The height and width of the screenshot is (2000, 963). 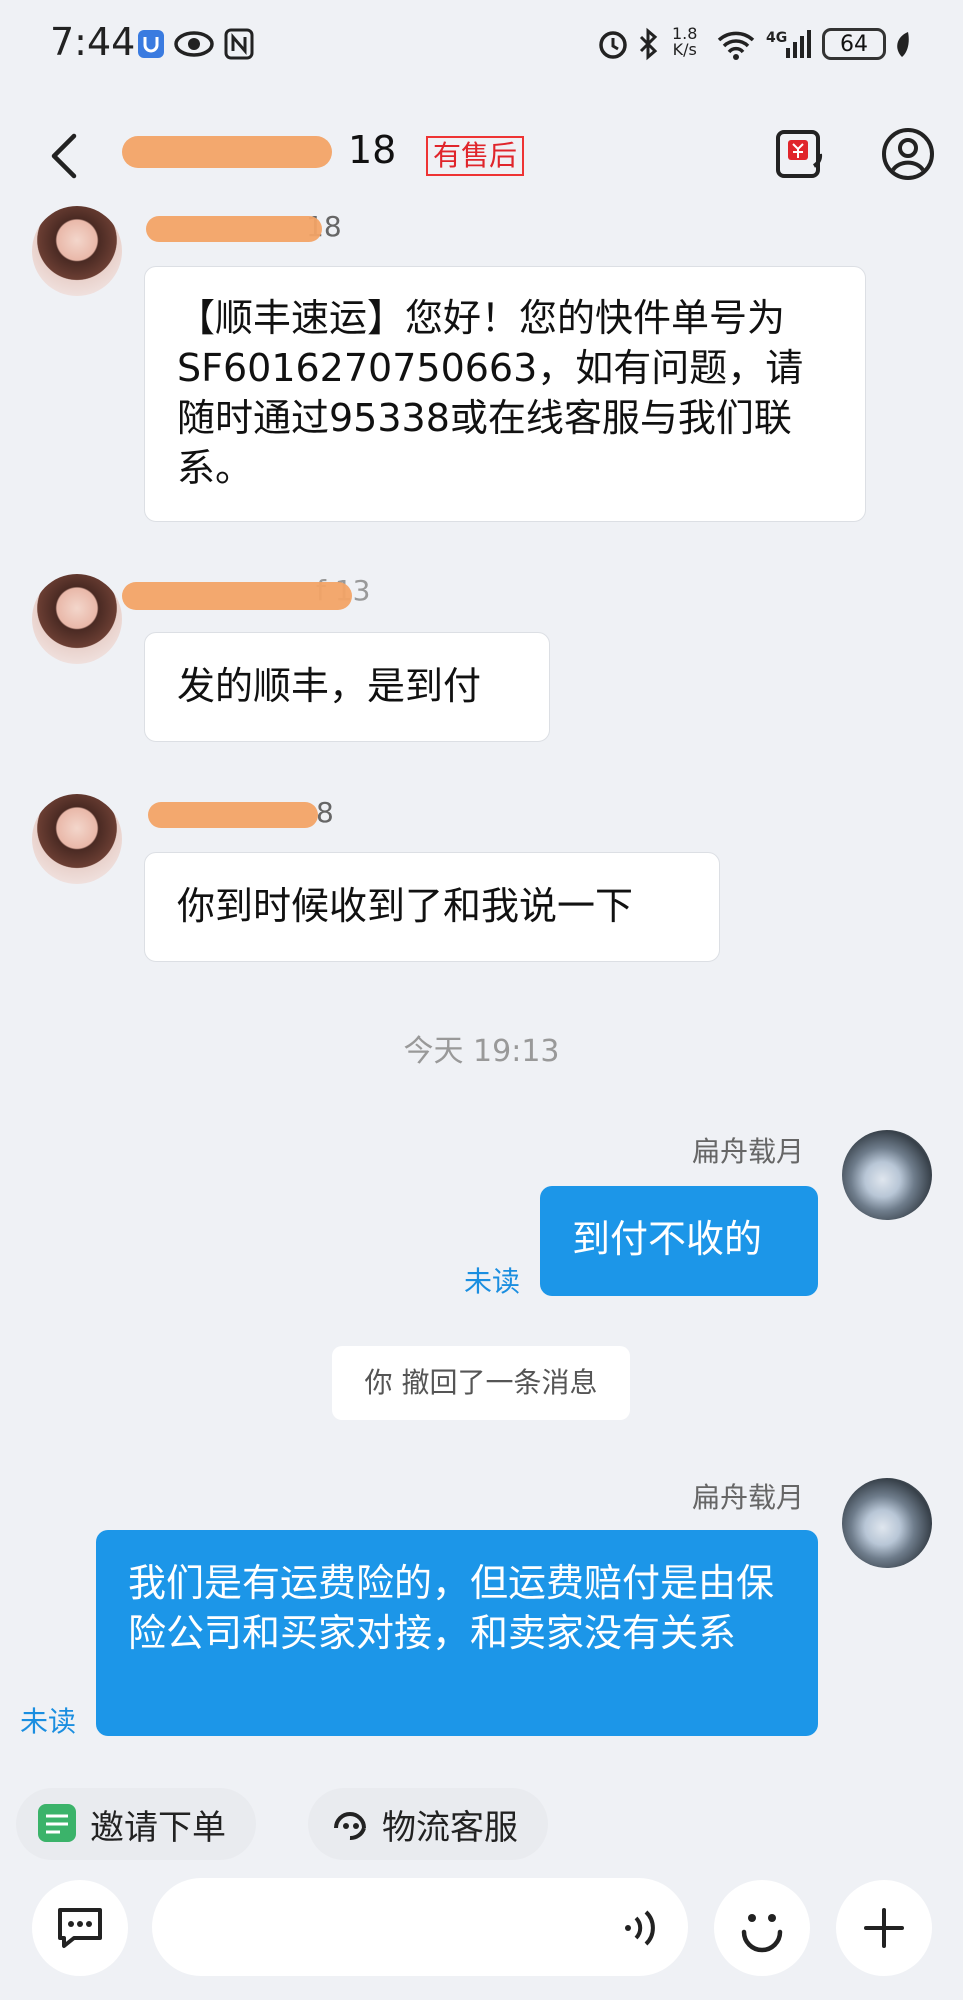 I want to click on chevron-left-icon, so click(x=64, y=156).